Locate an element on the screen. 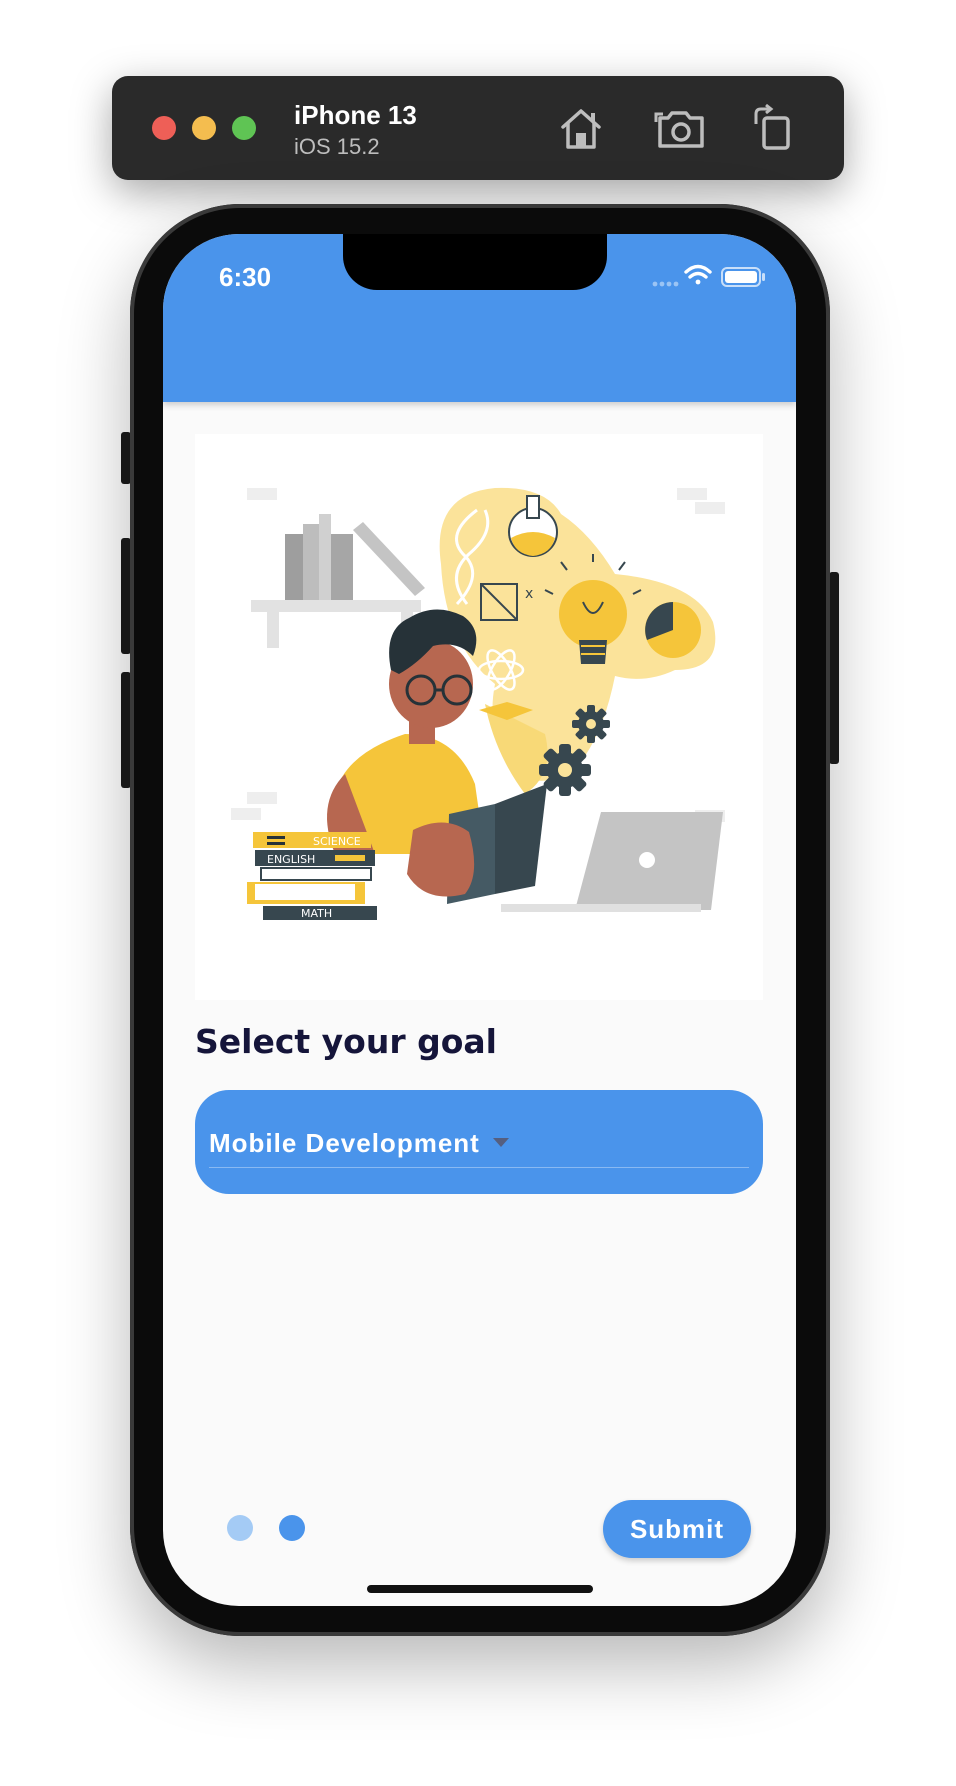  device-os-version: iOS 15.2 is located at coordinates (337, 146).